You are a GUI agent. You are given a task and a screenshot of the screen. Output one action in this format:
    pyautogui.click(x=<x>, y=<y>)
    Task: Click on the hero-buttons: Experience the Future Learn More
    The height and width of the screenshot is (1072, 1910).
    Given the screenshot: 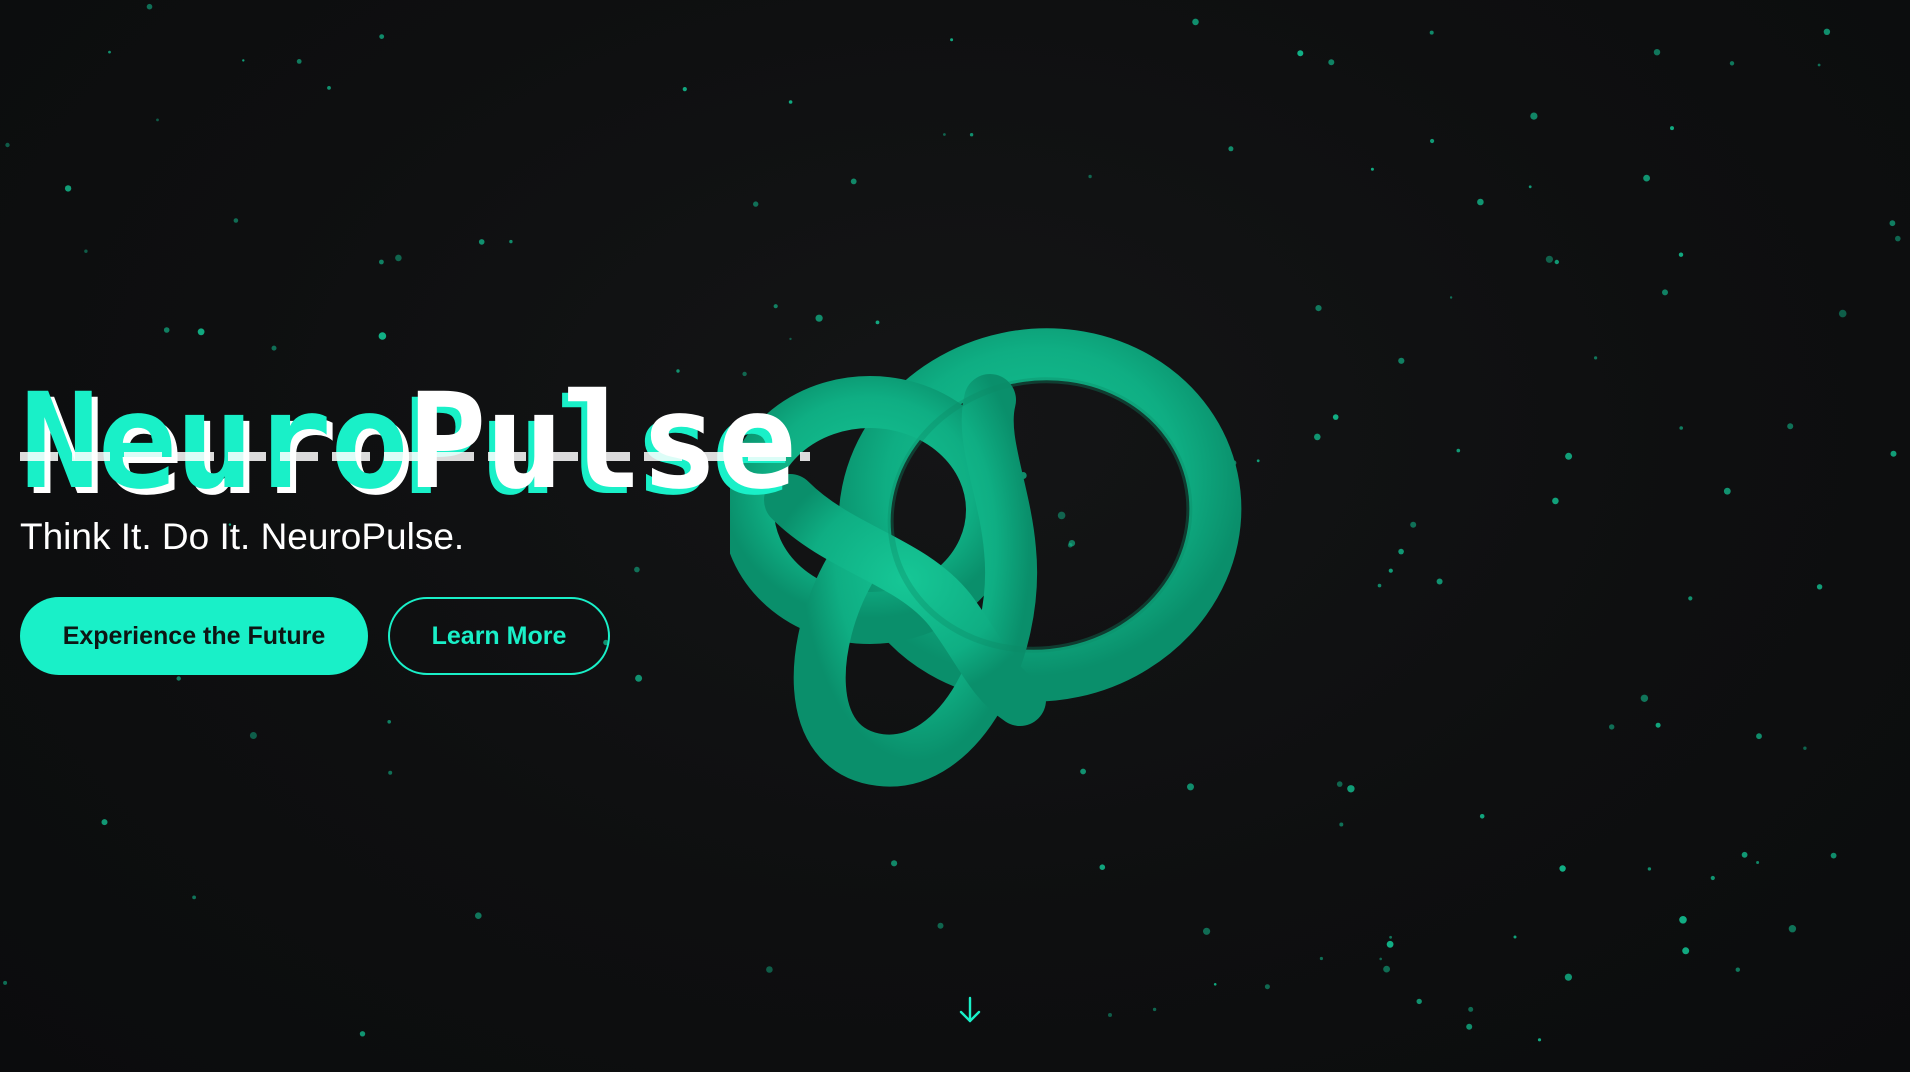 What is the action you would take?
    pyautogui.click(x=470, y=636)
    